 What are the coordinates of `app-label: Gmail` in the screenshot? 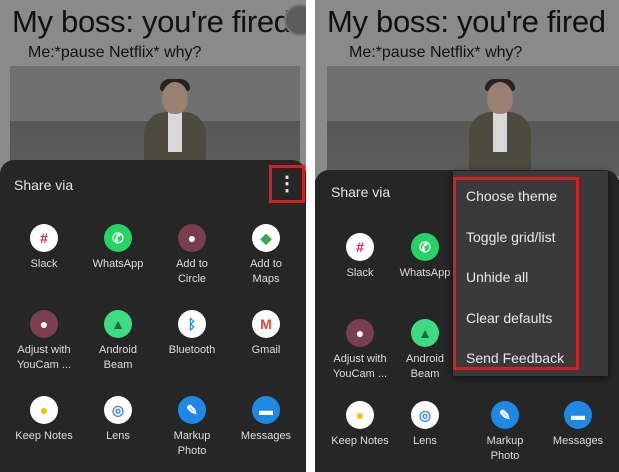 It's located at (266, 350).